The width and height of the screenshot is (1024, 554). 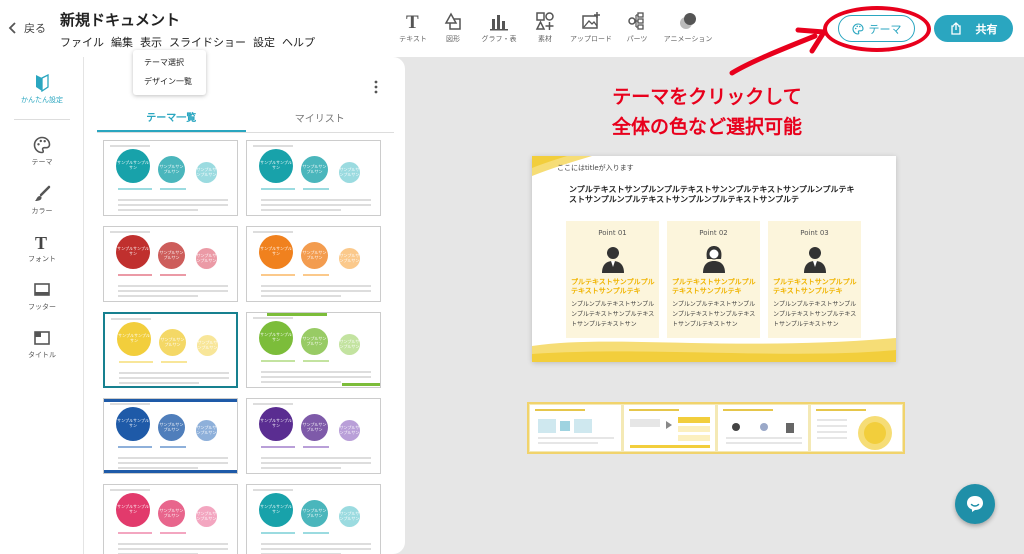 I want to click on tool-animation: アニメーション, so click(x=688, y=27).